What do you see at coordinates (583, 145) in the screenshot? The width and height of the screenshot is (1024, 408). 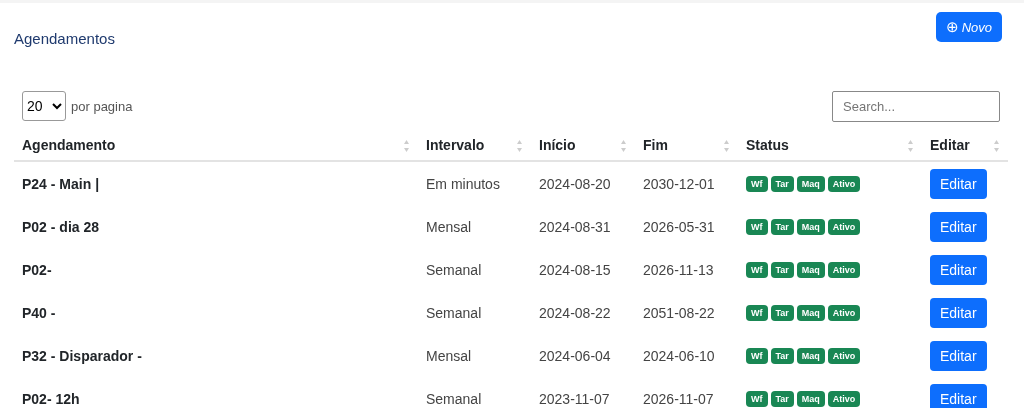 I see `column-header: Início` at bounding box center [583, 145].